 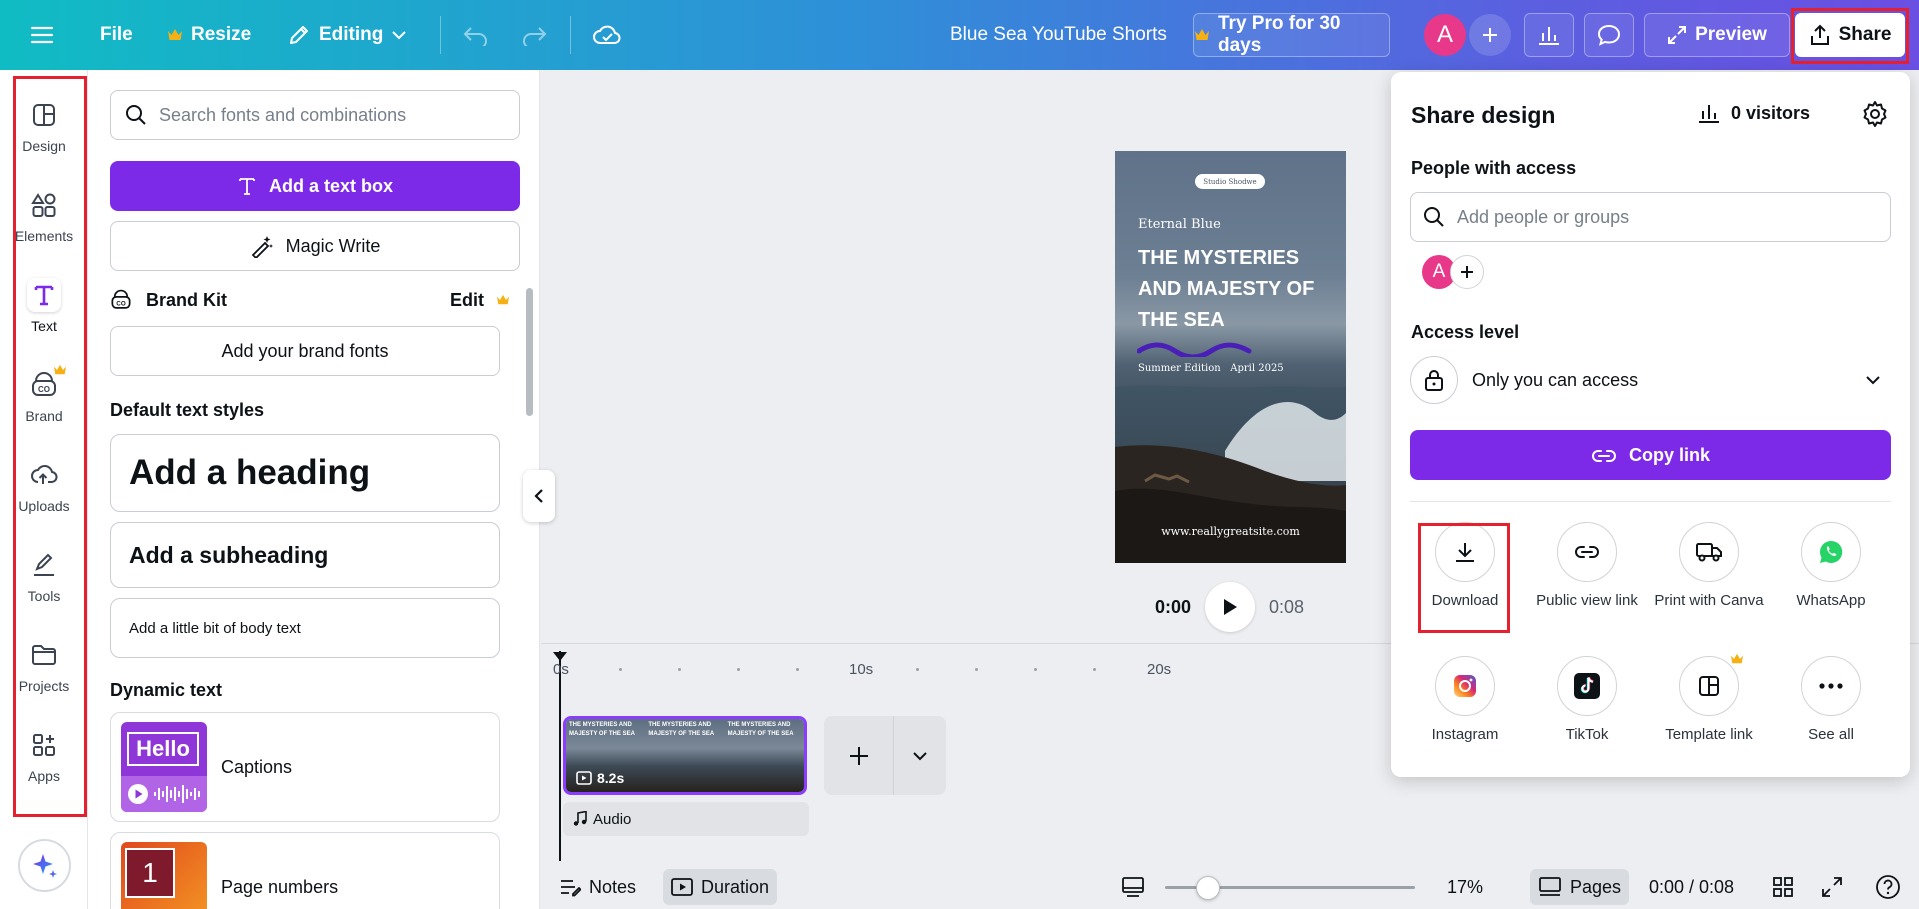 I want to click on more-icon, so click(x=1831, y=686).